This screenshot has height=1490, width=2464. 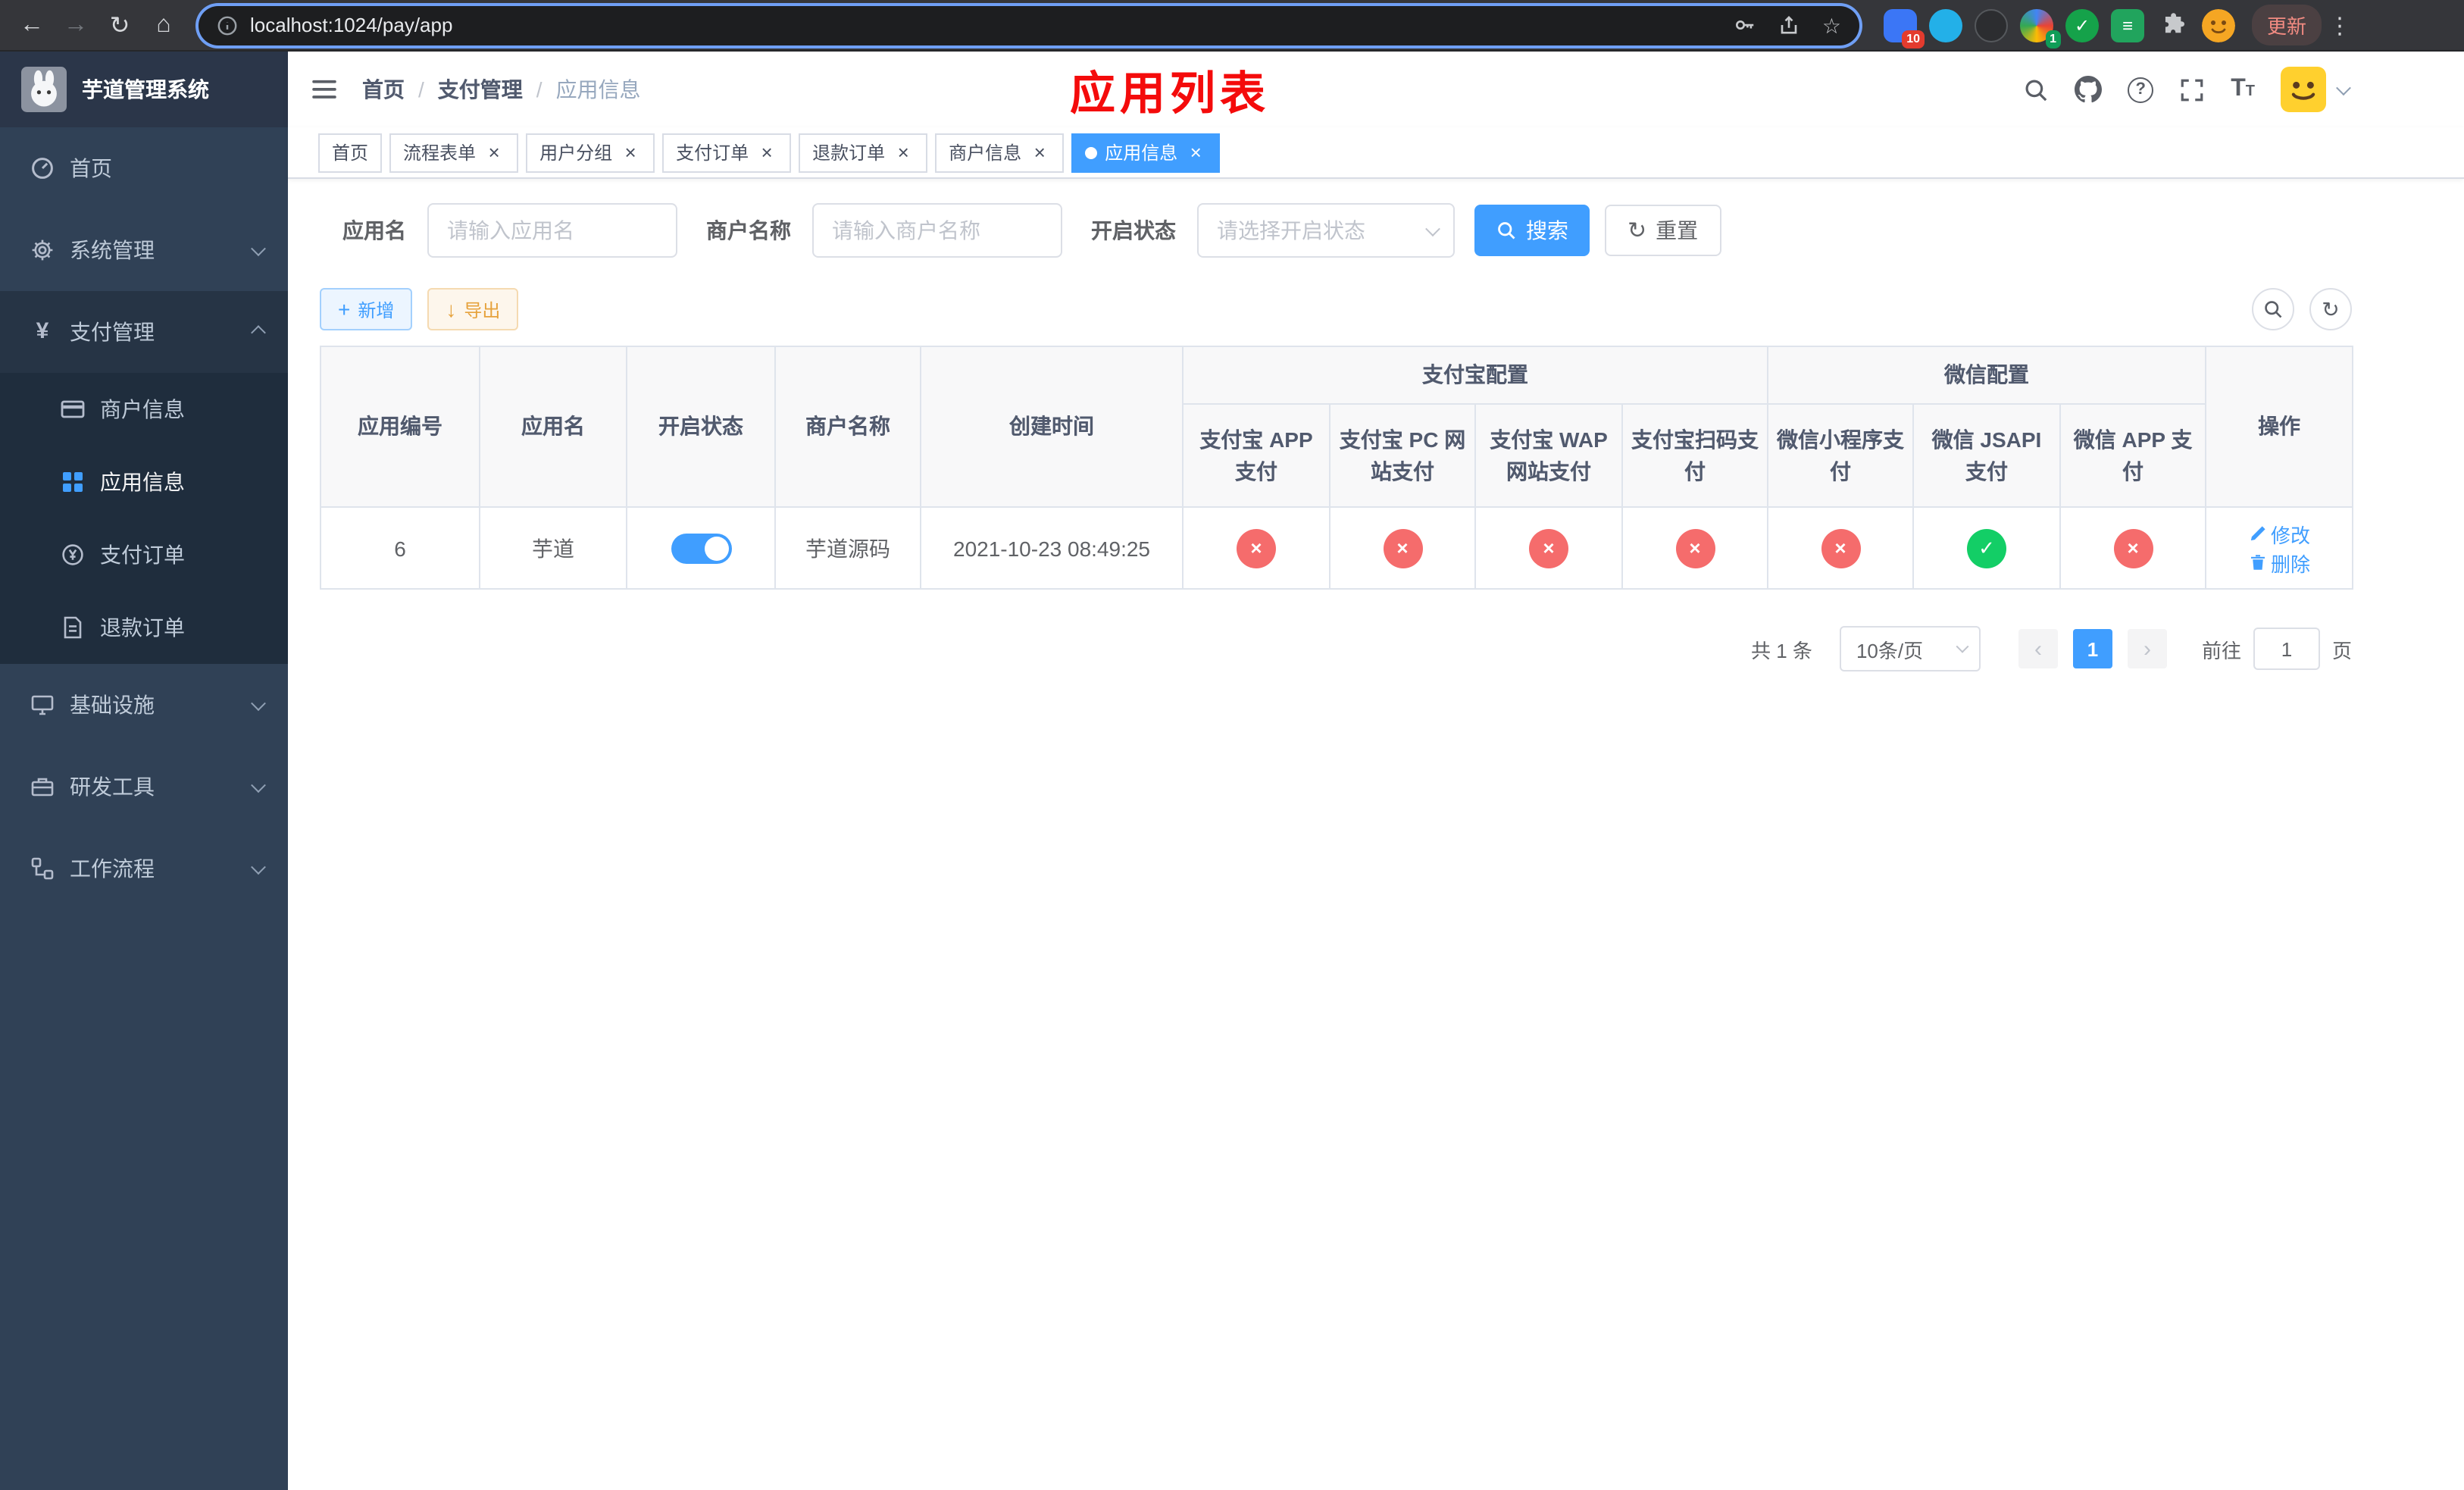 I want to click on cell-app-id: 6, so click(x=400, y=548).